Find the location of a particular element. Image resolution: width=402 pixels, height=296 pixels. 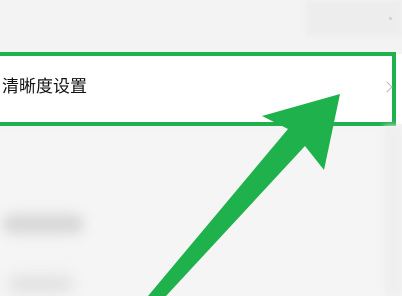

clarity-settings-label: 清晰度设置 is located at coordinates (44, 87).